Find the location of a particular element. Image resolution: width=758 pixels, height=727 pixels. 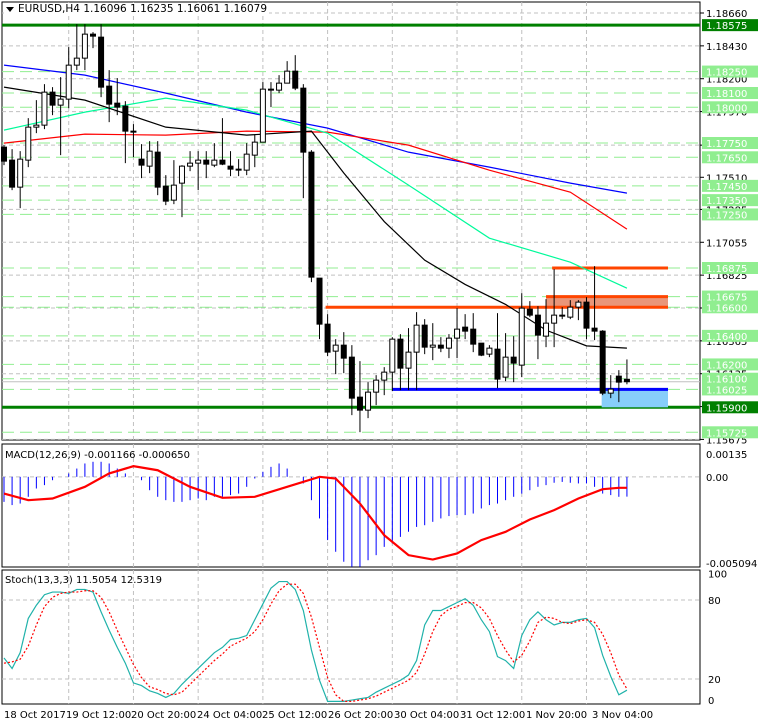

y-tick-label: 1.17055 is located at coordinates (726, 243).